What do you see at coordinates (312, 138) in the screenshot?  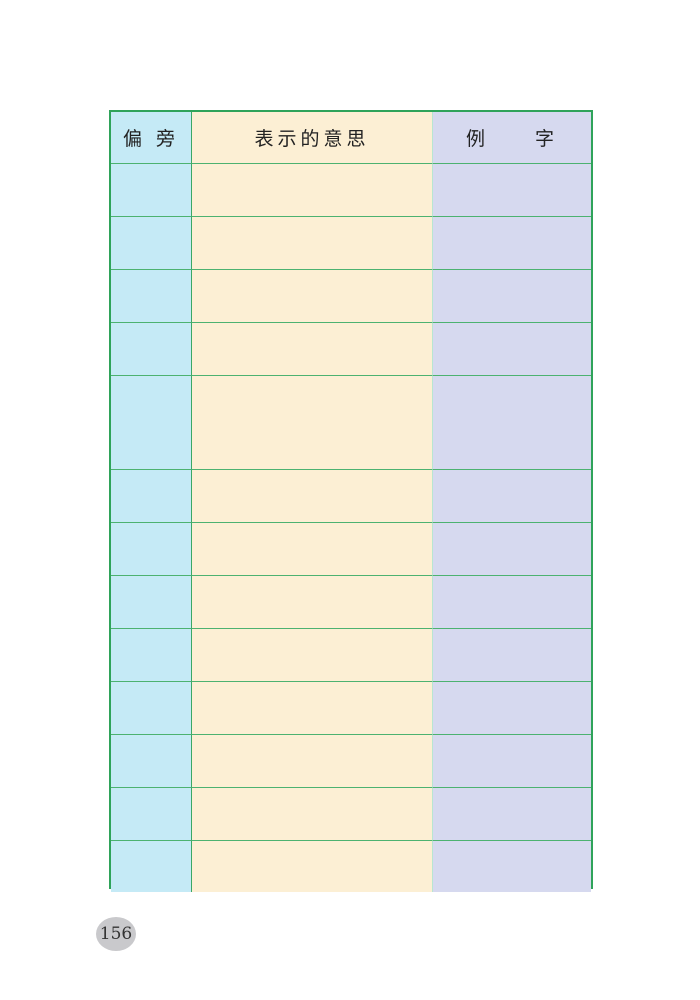 I see `header-meaning: 表示的意思` at bounding box center [312, 138].